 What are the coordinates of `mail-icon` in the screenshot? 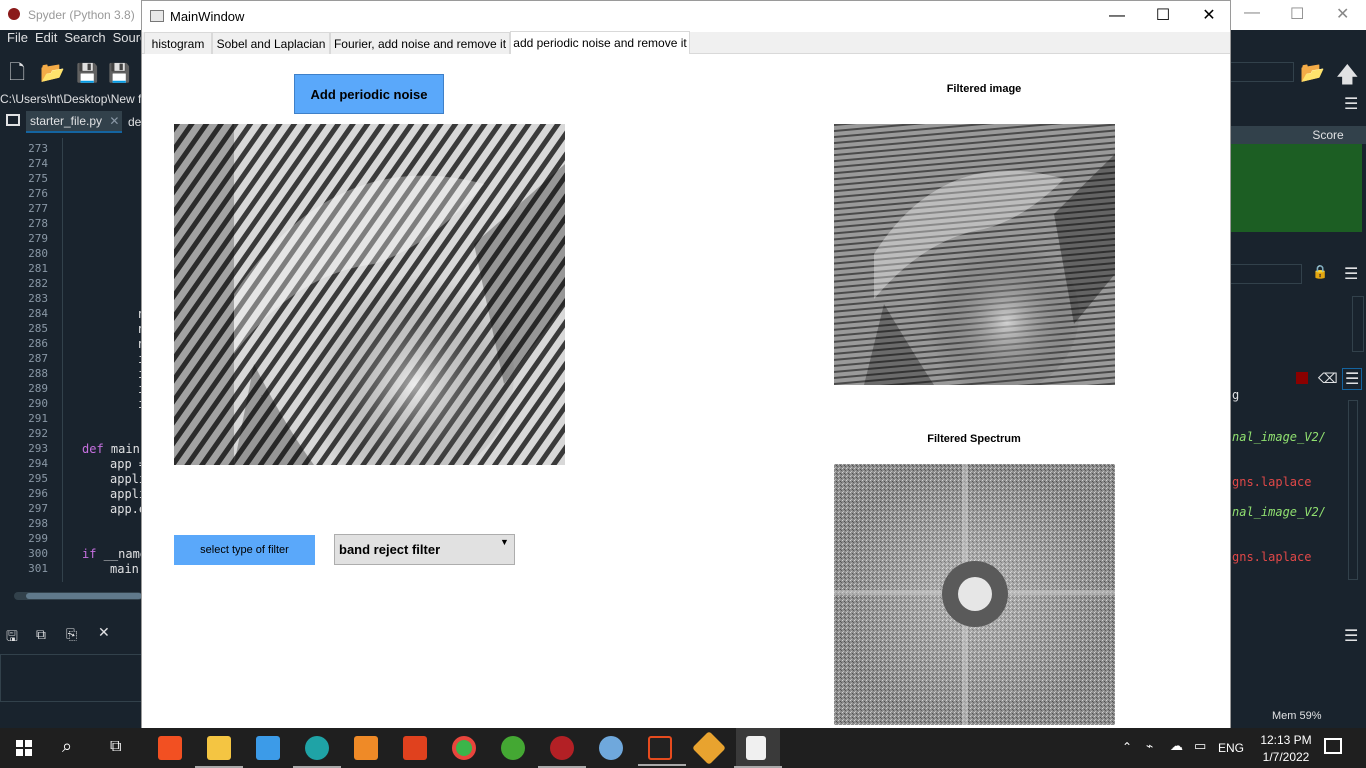 It's located at (268, 748).